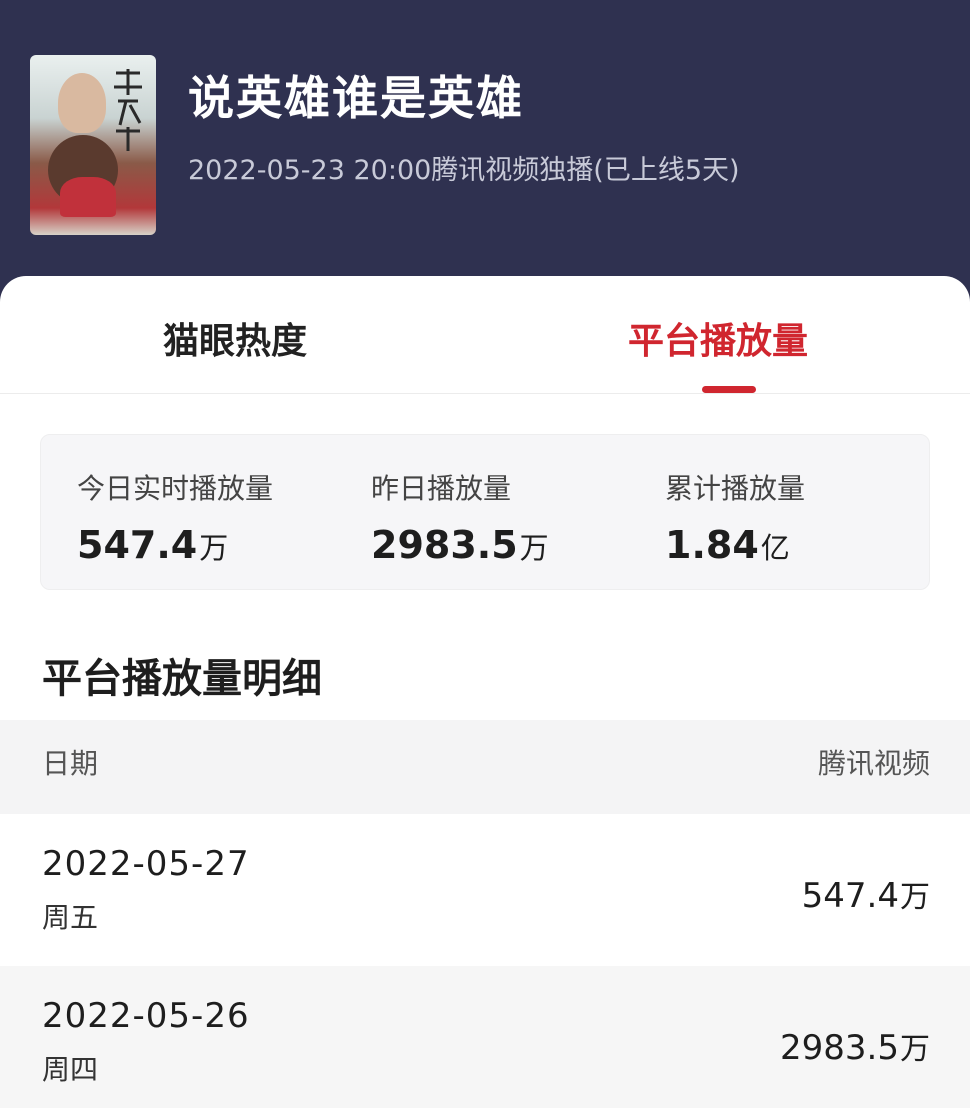  What do you see at coordinates (175, 517) in the screenshot?
I see `stat-today: 今日实时播放量 547.4万` at bounding box center [175, 517].